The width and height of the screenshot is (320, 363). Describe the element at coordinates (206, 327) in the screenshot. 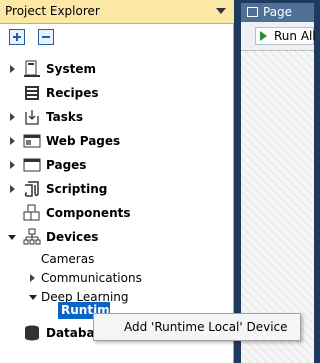

I see `context-menu-item-add-runtime-local-device: Add 'Runtime Local' Device` at that location.